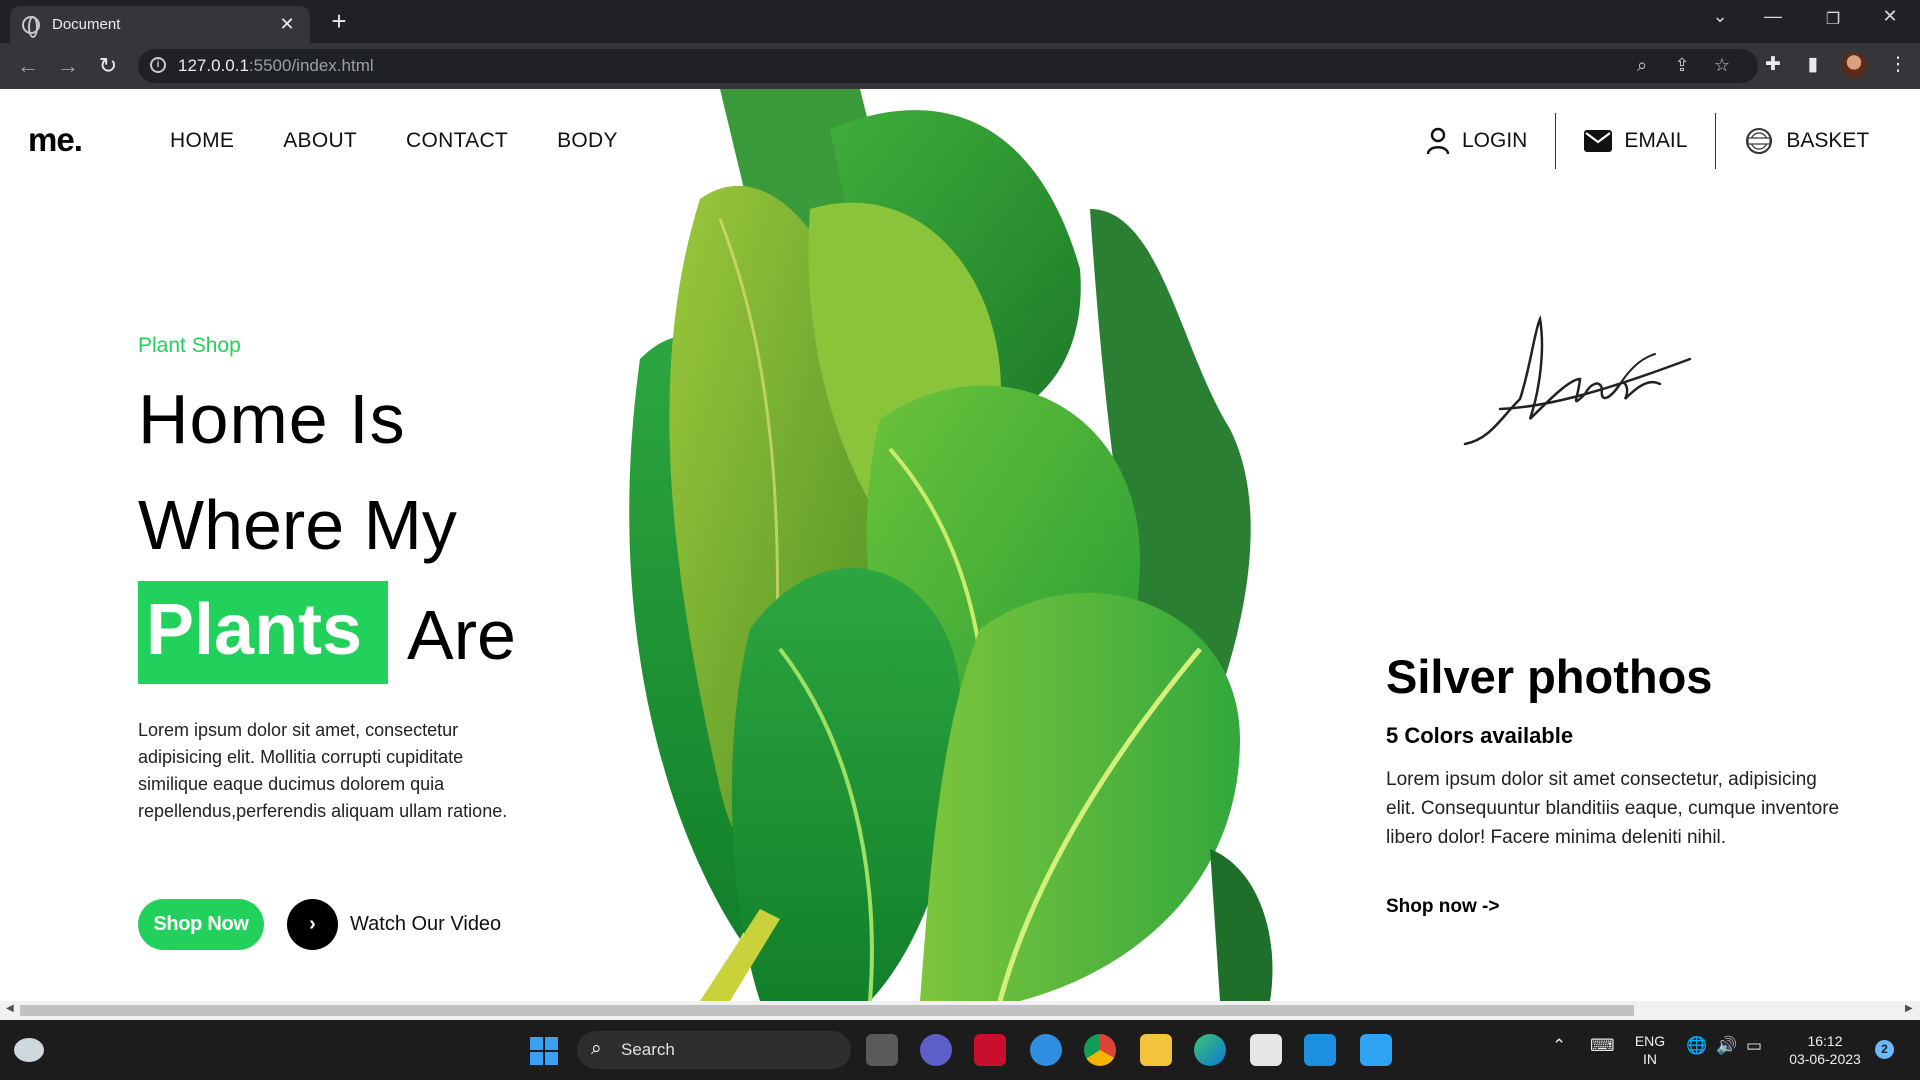  Describe the element at coordinates (297, 525) in the screenshot. I see `hero-heading-line-2: Where My` at that location.